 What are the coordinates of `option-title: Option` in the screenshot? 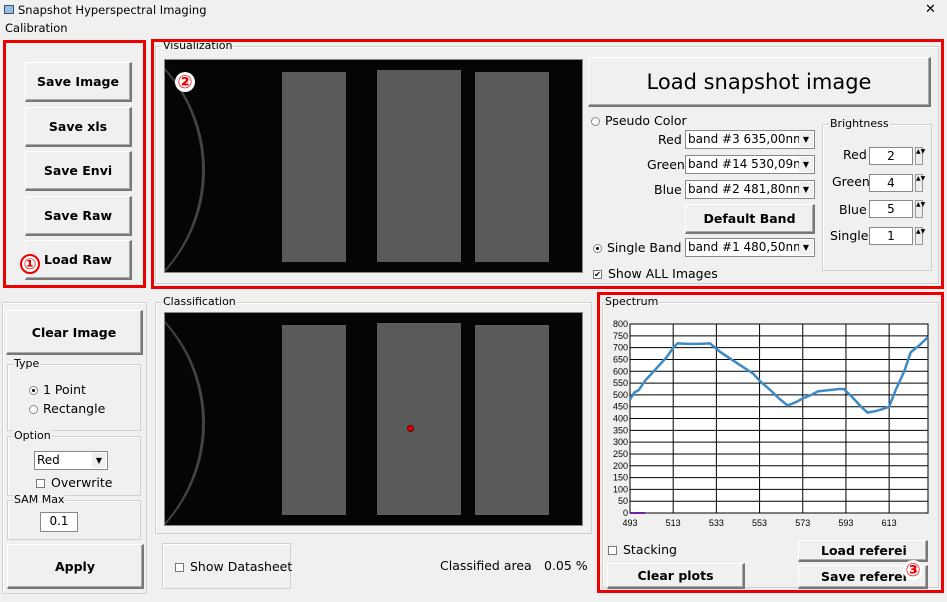 It's located at (32, 435).